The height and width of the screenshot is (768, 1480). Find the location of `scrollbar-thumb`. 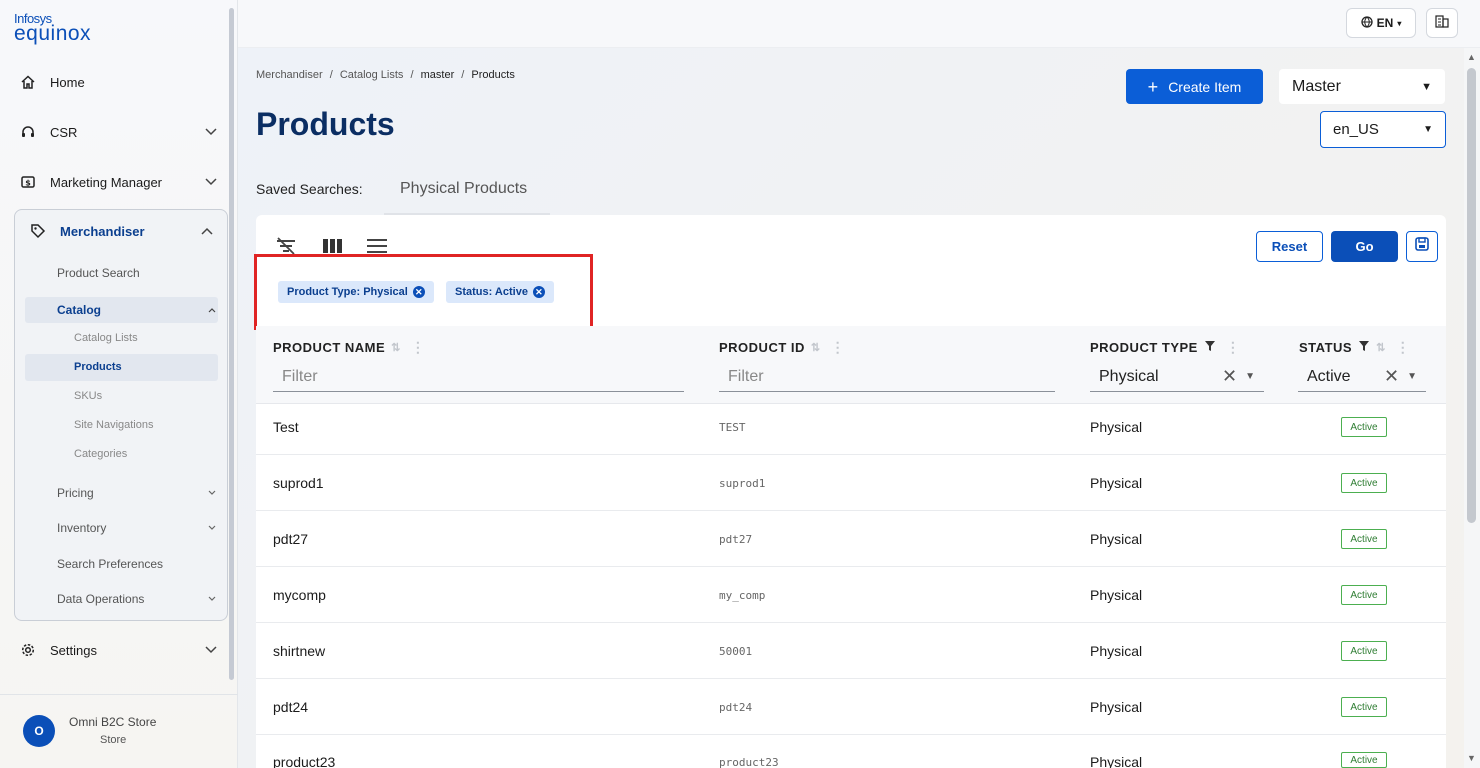

scrollbar-thumb is located at coordinates (1471, 295).